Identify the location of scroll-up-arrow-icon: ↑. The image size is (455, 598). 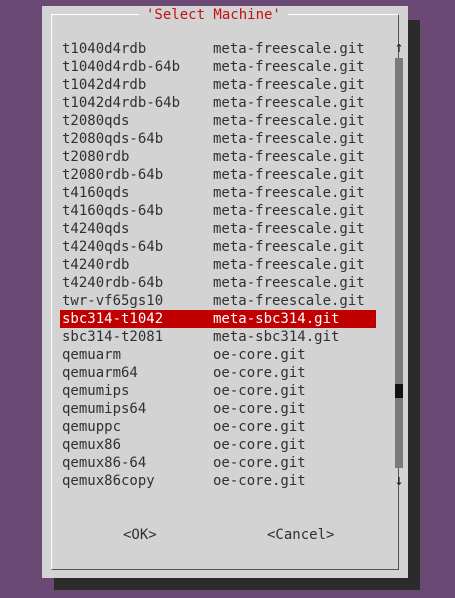
(399, 47).